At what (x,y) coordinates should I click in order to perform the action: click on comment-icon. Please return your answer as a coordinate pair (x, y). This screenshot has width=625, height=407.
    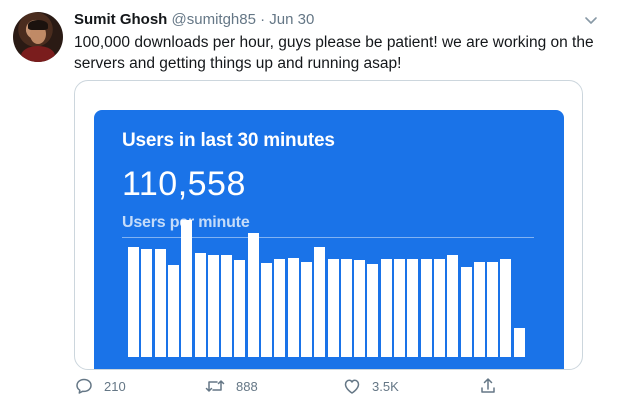
    Looking at the image, I should click on (84, 386).